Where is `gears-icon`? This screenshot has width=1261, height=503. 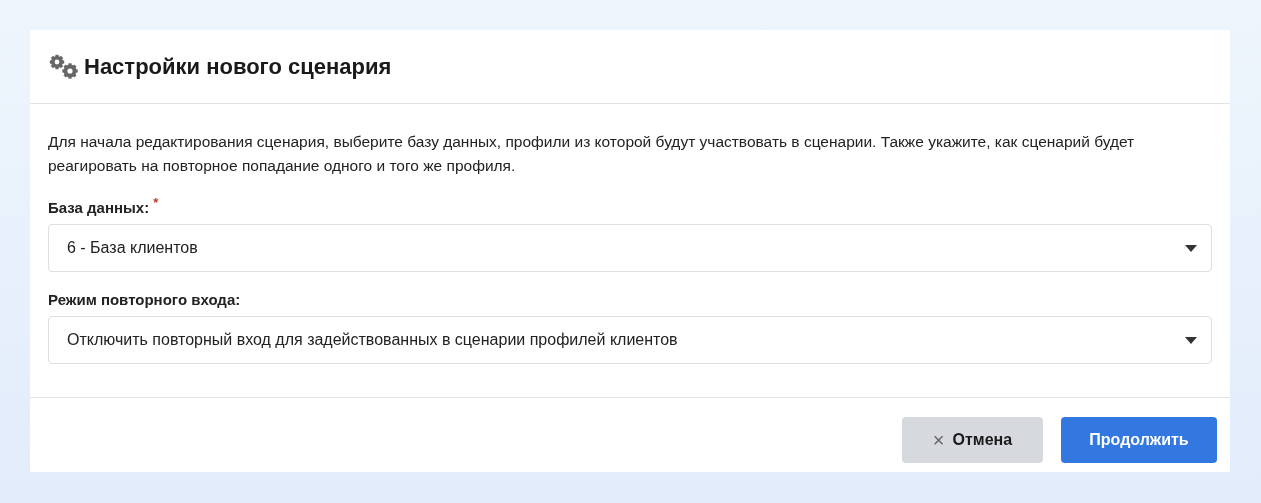
gears-icon is located at coordinates (64, 66).